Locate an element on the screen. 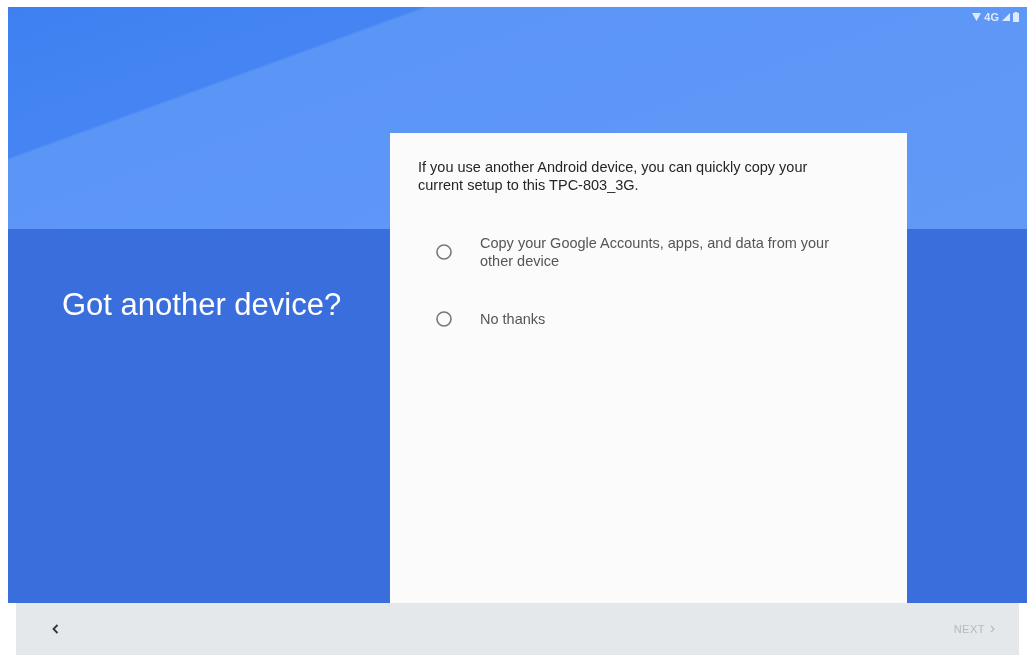  chevron-right-icon is located at coordinates (992, 629).